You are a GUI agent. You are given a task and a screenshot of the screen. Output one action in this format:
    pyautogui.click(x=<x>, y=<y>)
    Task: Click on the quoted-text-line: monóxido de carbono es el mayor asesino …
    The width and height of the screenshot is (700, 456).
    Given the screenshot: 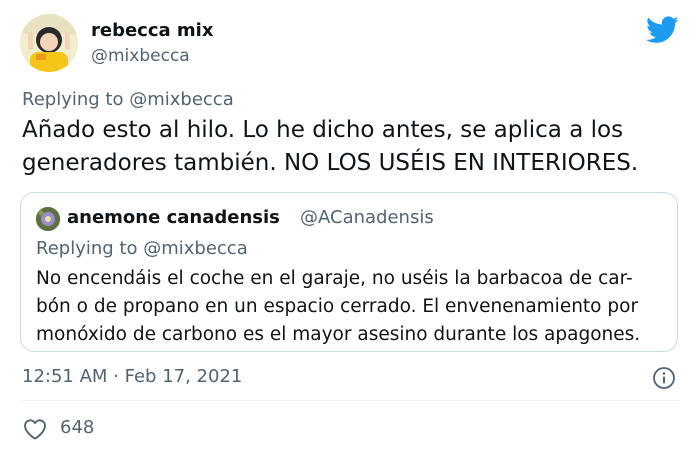 What is the action you would take?
    pyautogui.click(x=338, y=334)
    